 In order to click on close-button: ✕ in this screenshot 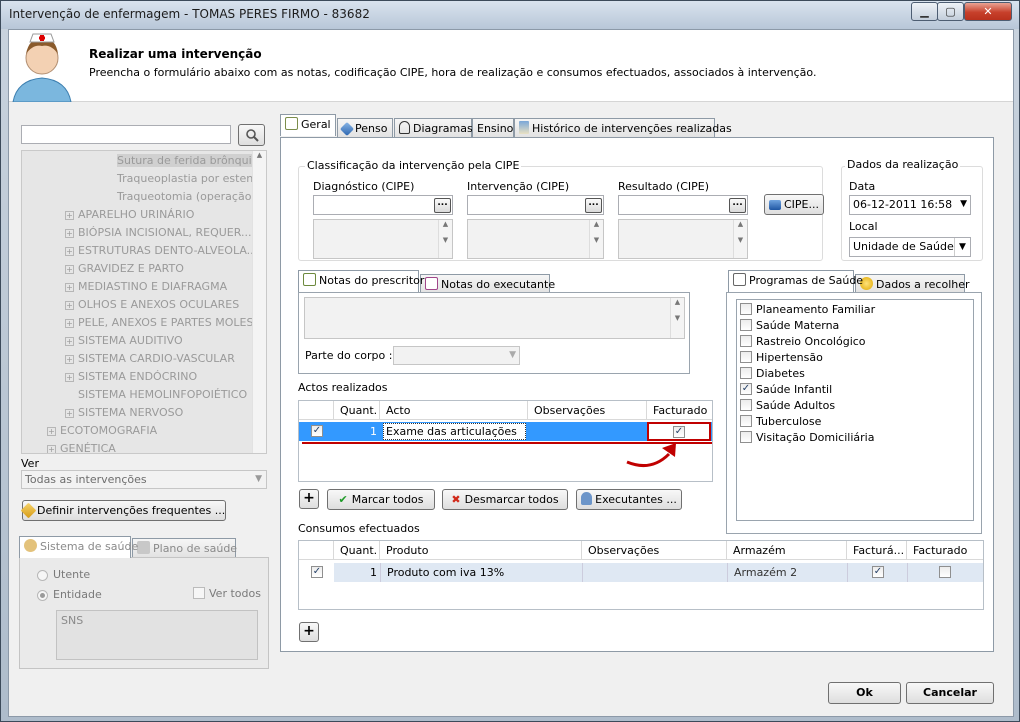, I will do `click(988, 11)`.